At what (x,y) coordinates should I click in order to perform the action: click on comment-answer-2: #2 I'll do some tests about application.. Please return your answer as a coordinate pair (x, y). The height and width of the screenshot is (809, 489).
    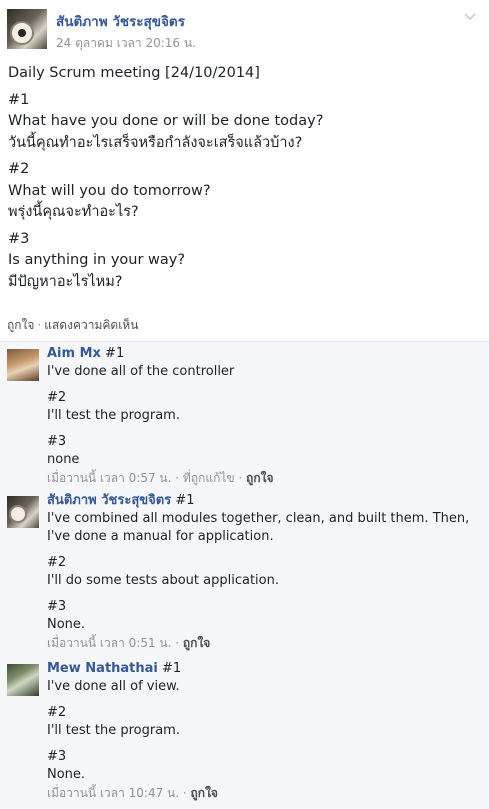
    Looking at the image, I should click on (259, 572).